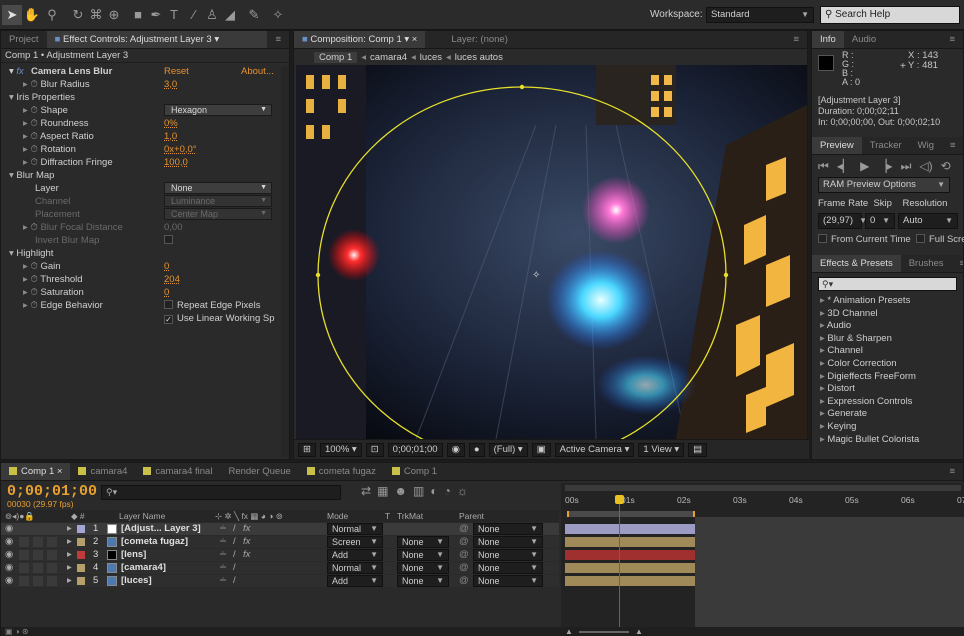 The image size is (964, 636). I want to click on pan-behind-tool-icon: ⊕, so click(114, 15).